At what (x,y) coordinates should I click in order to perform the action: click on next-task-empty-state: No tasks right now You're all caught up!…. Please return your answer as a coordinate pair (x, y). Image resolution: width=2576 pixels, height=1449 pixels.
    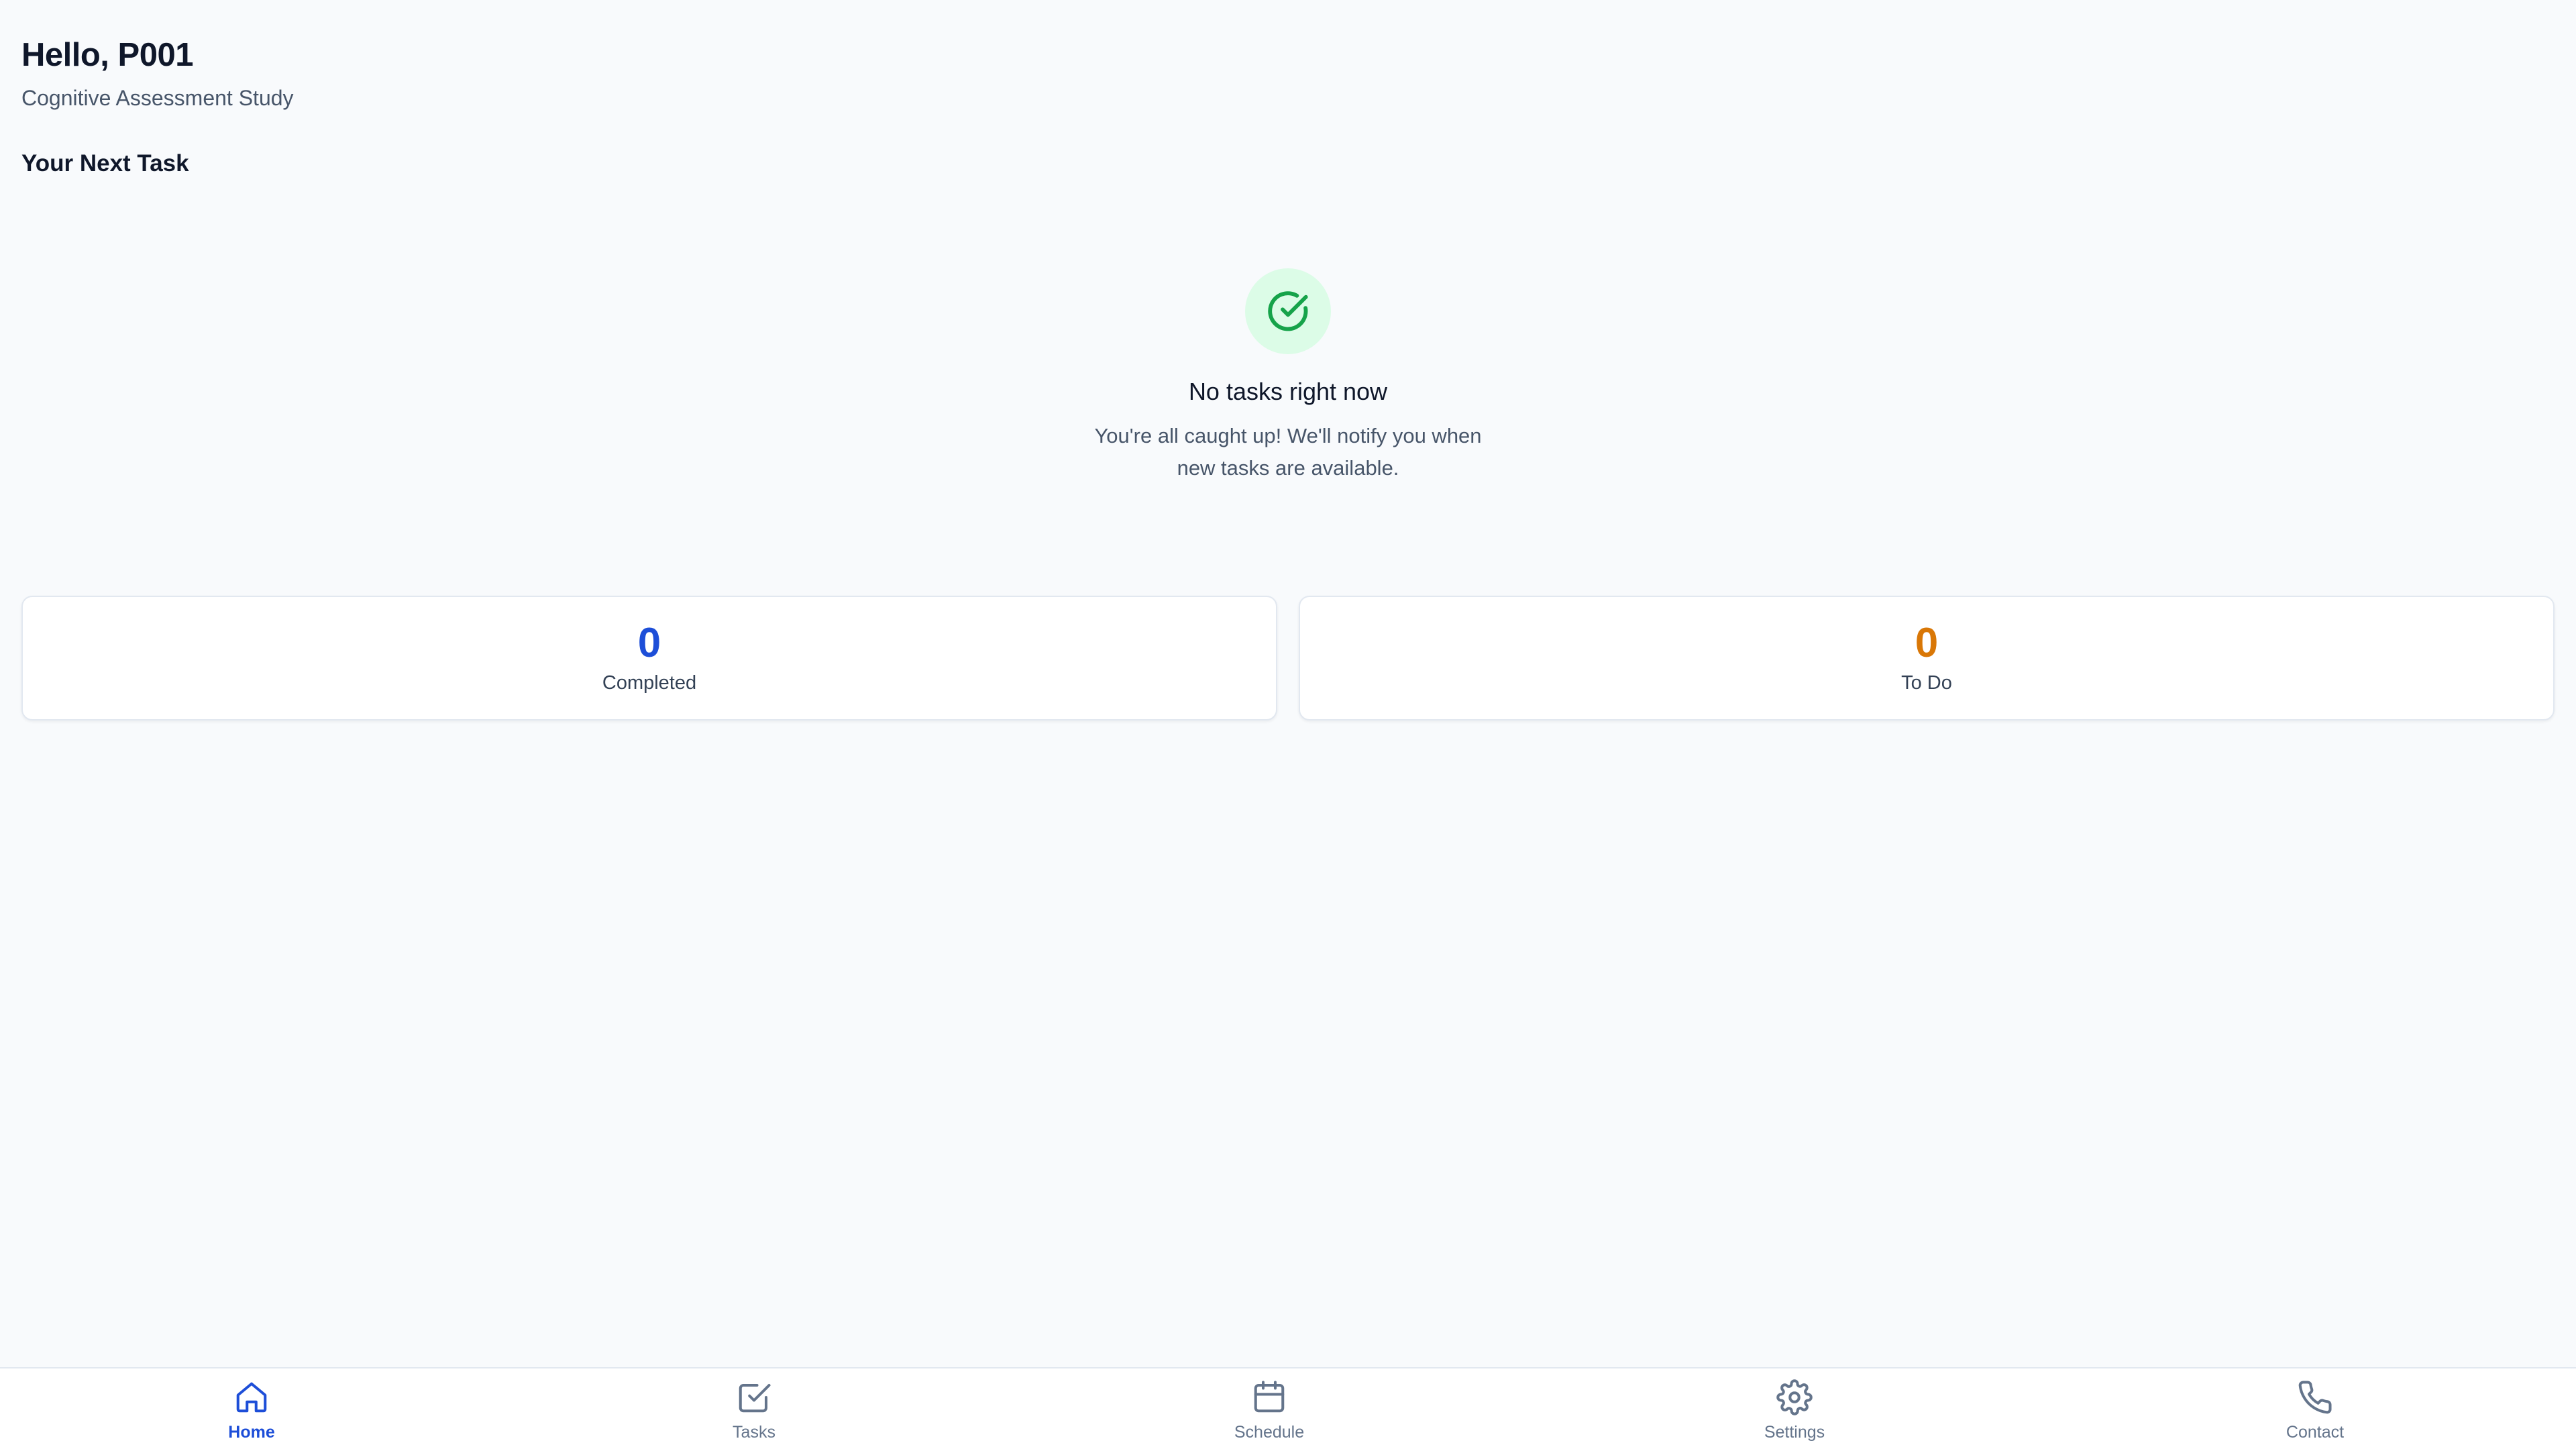
    Looking at the image, I should click on (1288, 376).